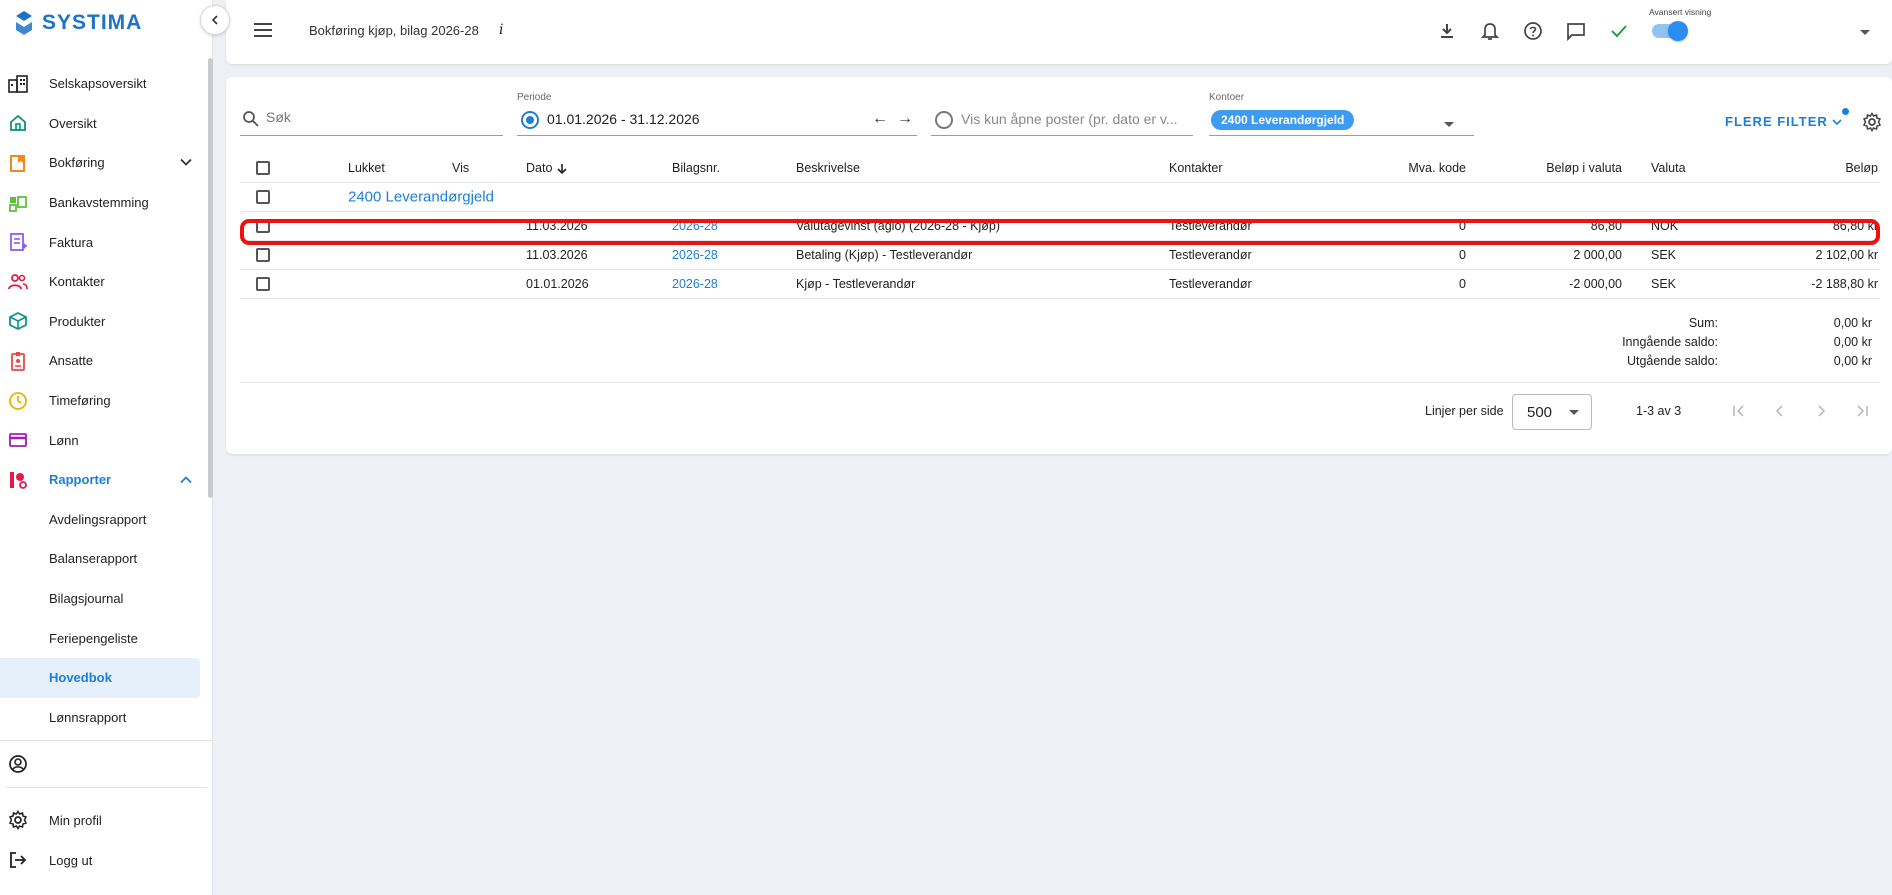 Image resolution: width=1892 pixels, height=895 pixels. What do you see at coordinates (1783, 121) in the screenshot?
I see `more-filters-button: FLERE FILTER` at bounding box center [1783, 121].